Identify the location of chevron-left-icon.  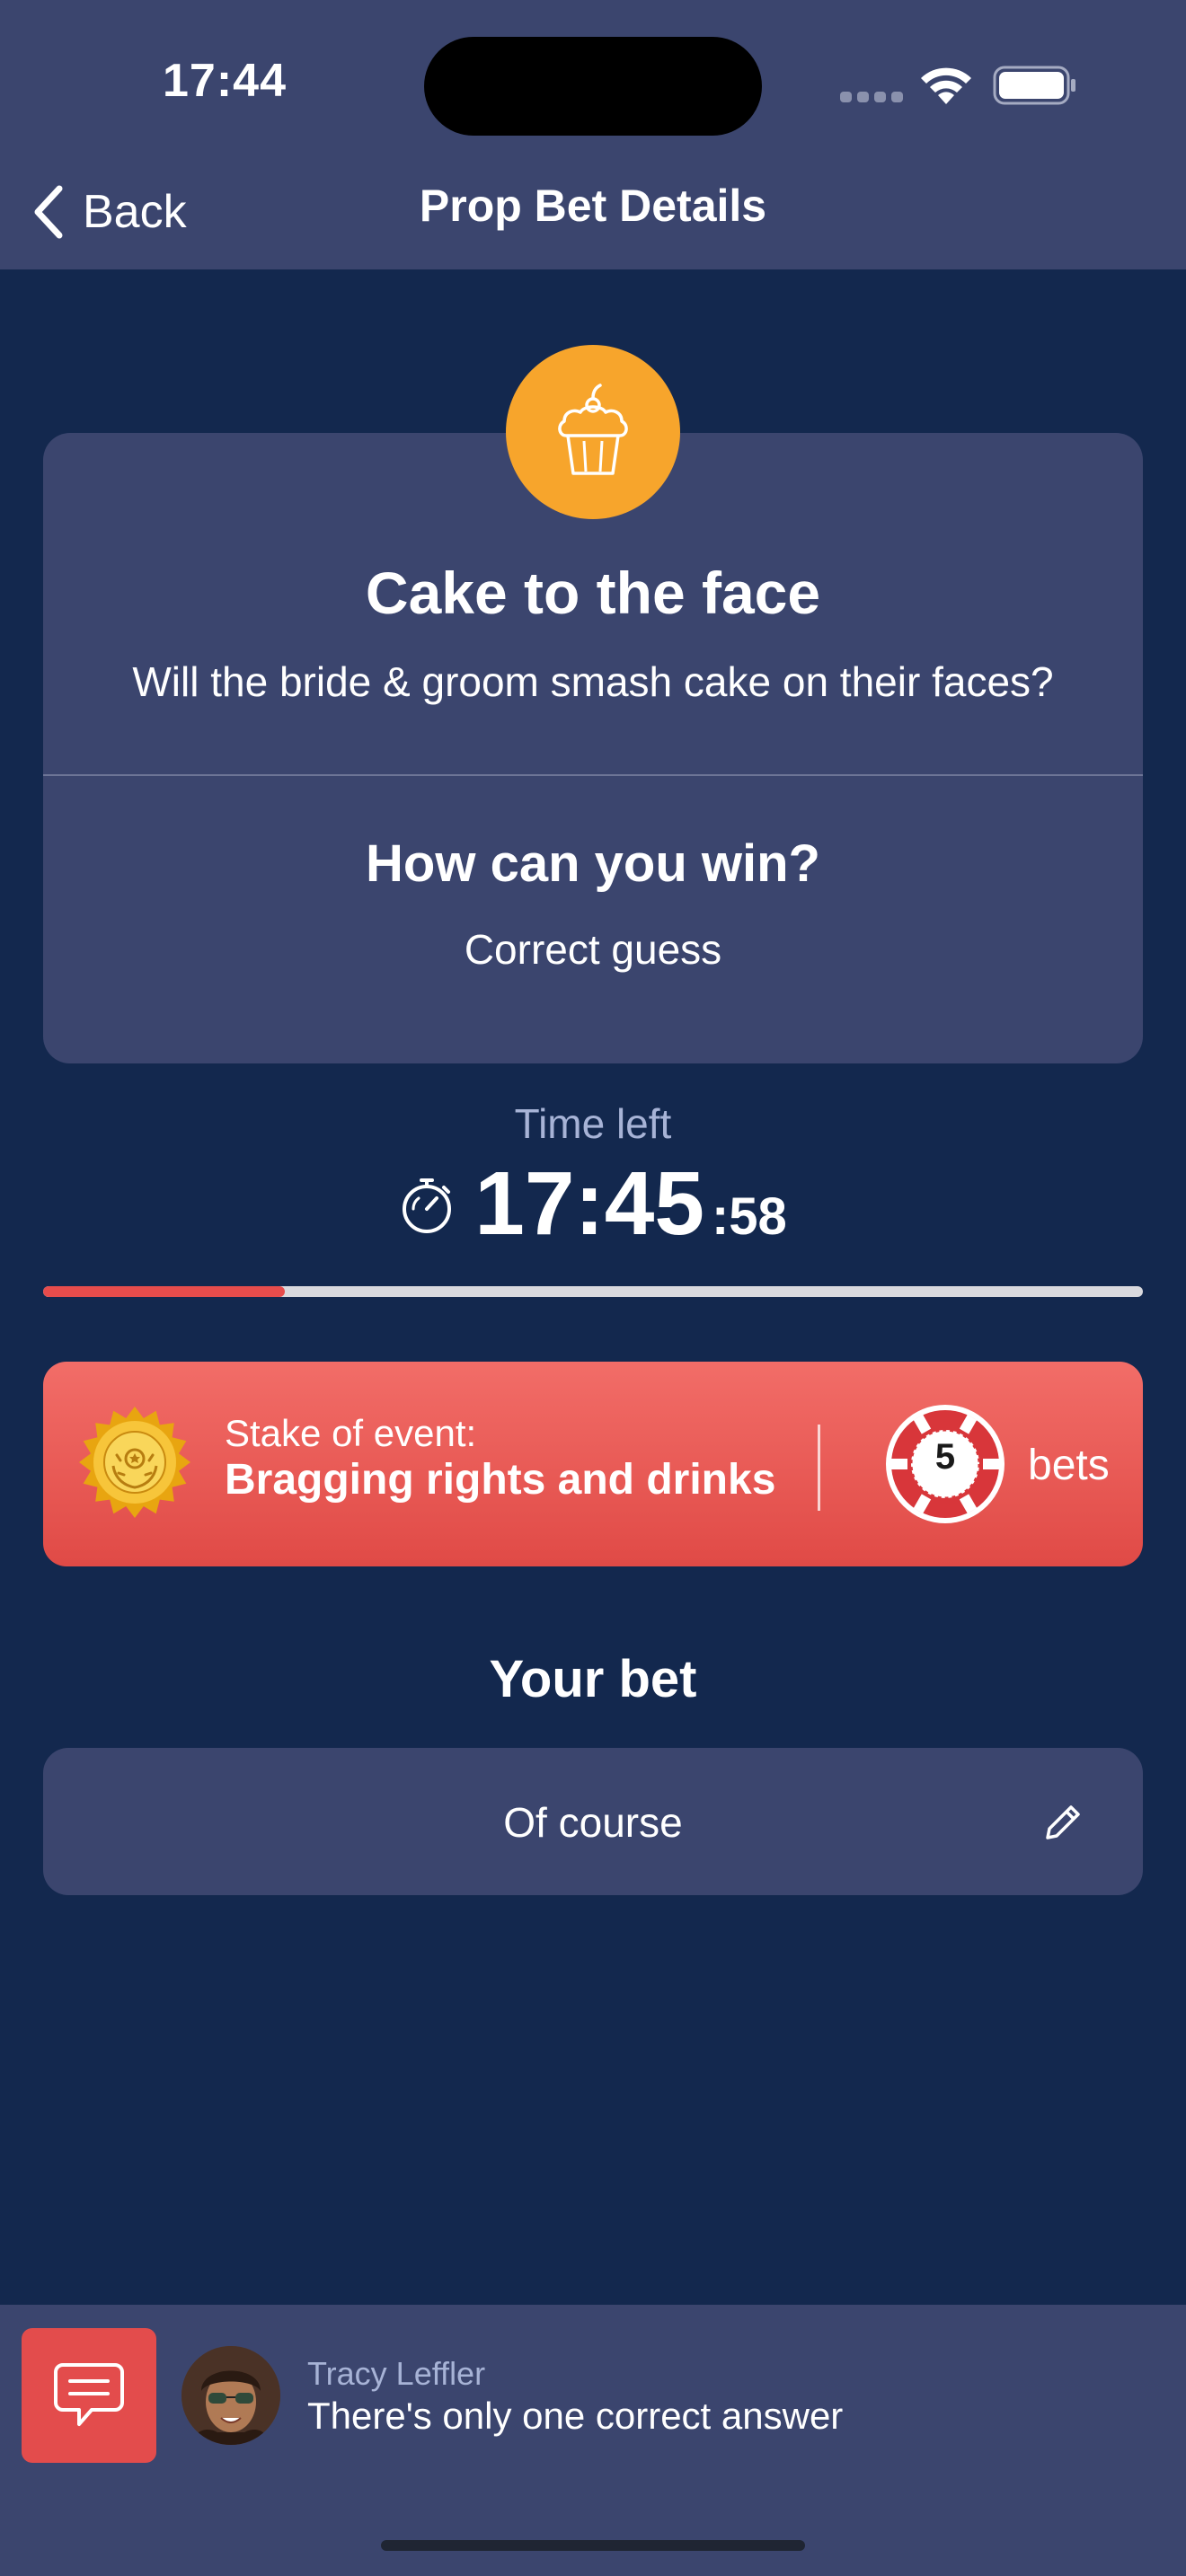
(48, 212).